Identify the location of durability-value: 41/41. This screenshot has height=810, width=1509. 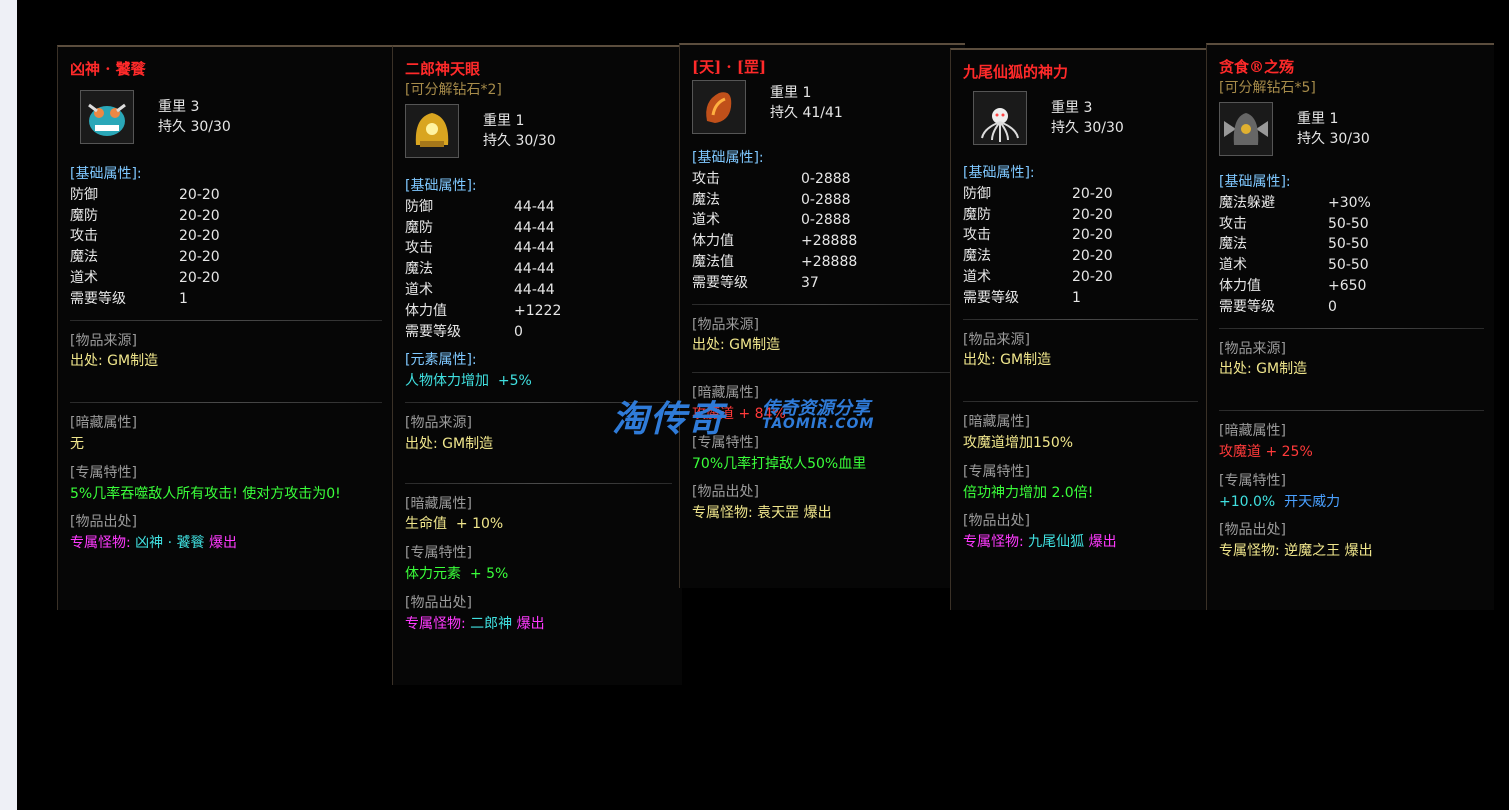
(822, 113).